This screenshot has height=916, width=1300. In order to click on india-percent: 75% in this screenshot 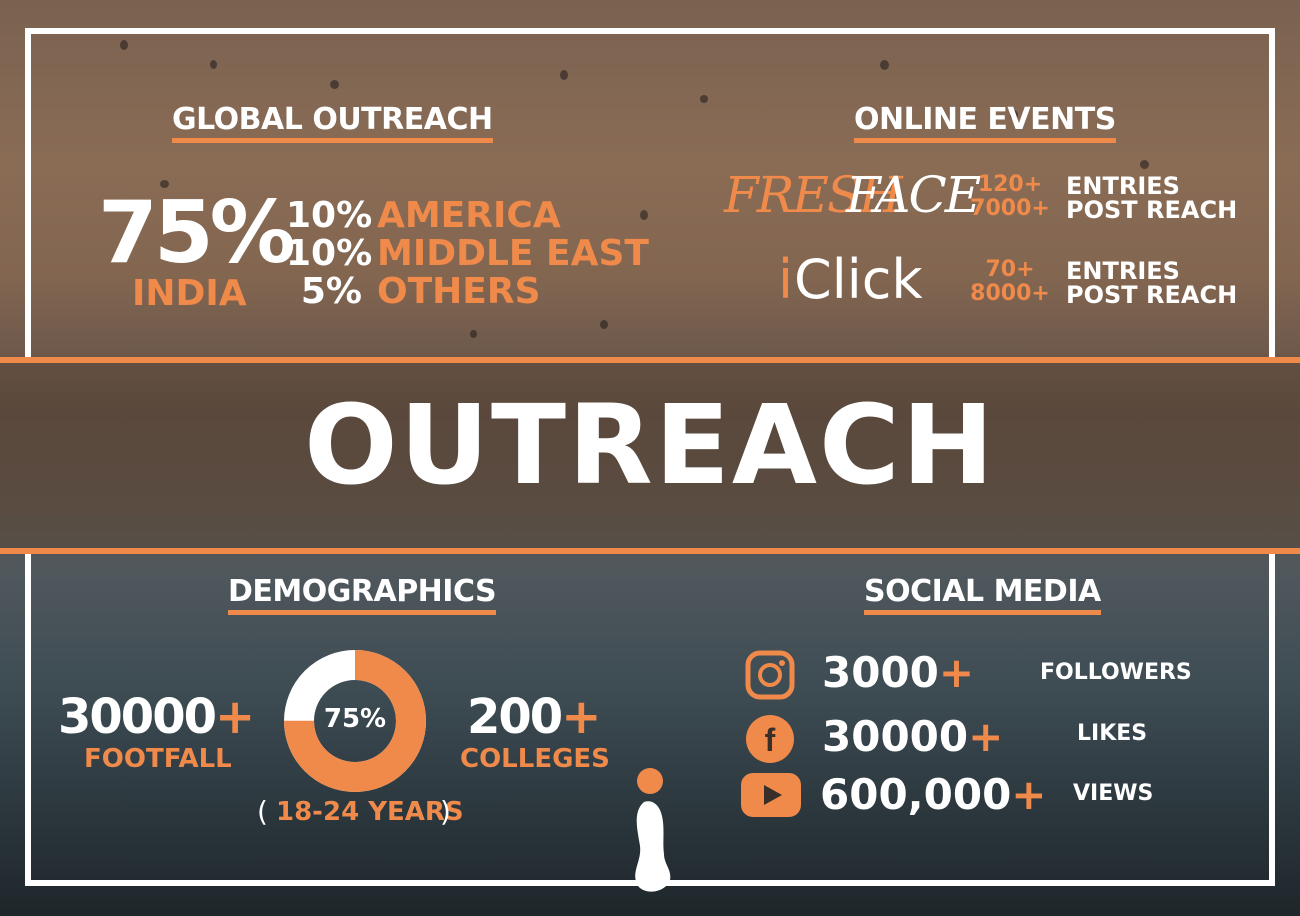, I will do `click(197, 233)`.